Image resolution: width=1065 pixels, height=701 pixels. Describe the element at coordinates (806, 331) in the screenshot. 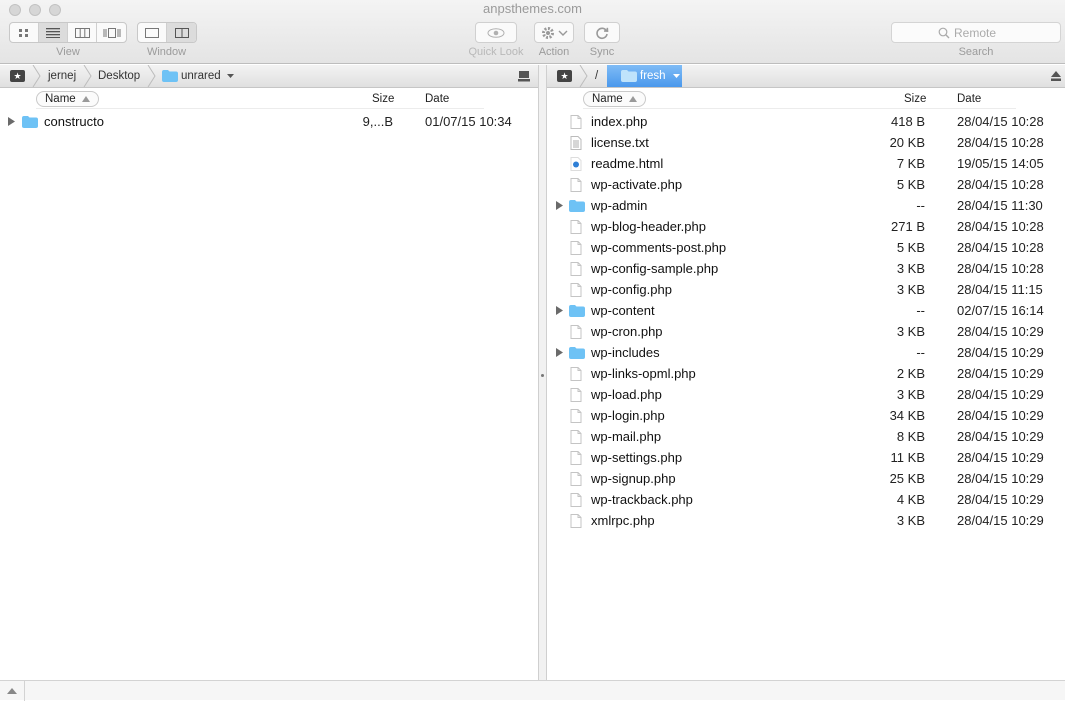

I see `file-row: wp-cron.php 3 KB 28/04/15 10:29` at that location.